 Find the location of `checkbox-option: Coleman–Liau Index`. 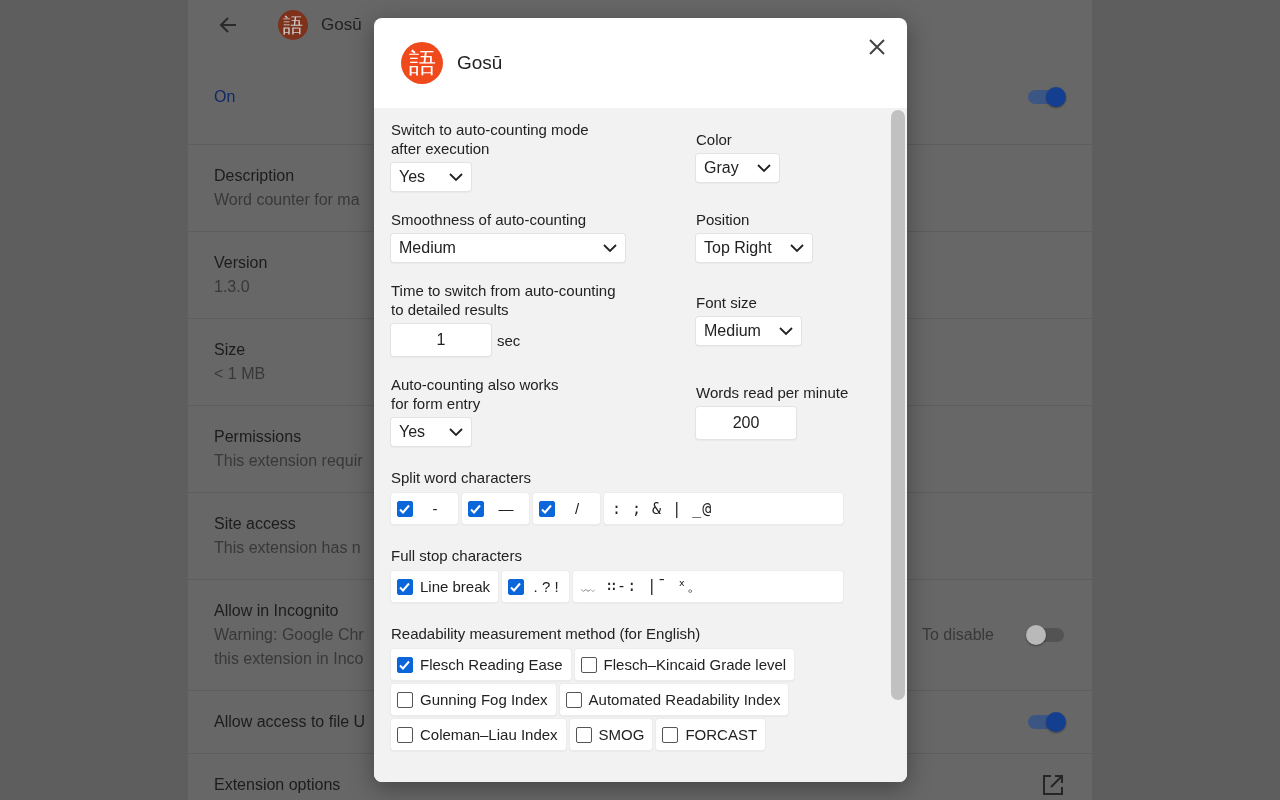

checkbox-option: Coleman–Liau Index is located at coordinates (478, 734).